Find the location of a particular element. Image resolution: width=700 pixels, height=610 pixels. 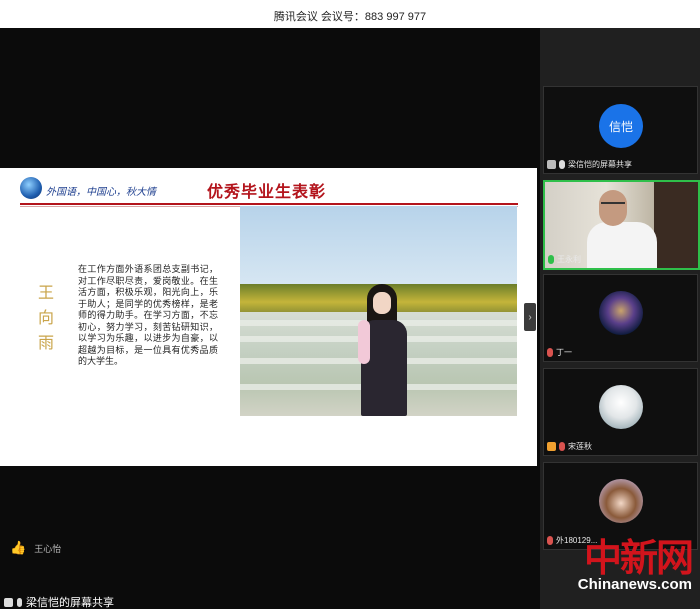

meeting-title: 腾讯会议 会议号：883 997 977 is located at coordinates (350, 17).